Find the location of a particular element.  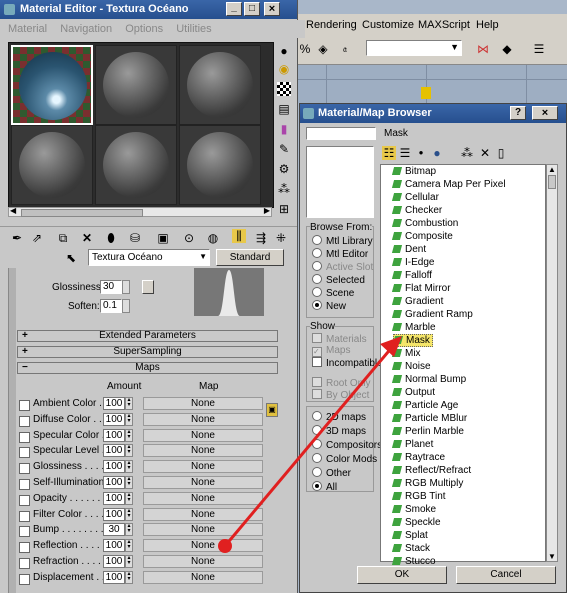

annotation-arrow is located at coordinates (310, 444).